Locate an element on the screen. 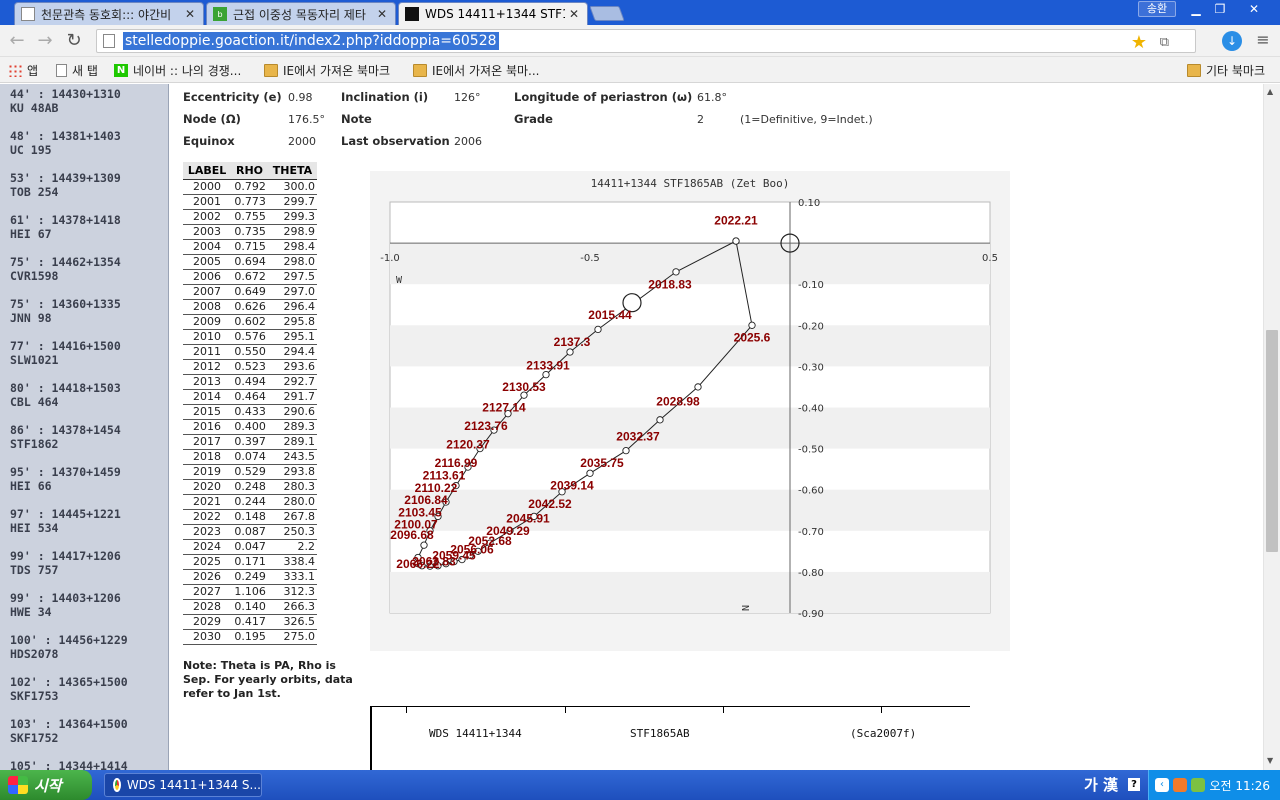 This screenshot has width=1280, height=800. table-header-row: LABEL RHO THETA is located at coordinates (250, 171).